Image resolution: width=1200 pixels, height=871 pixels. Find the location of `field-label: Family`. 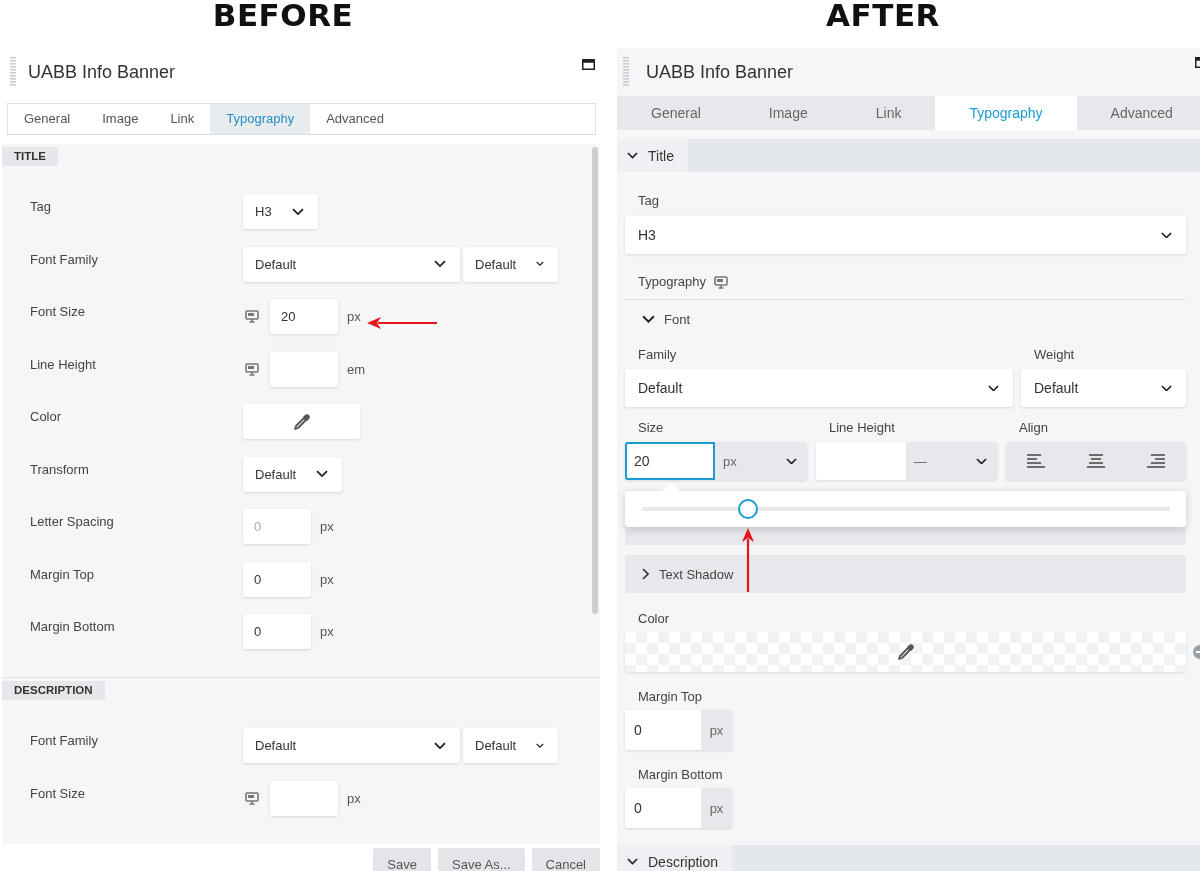

field-label: Family is located at coordinates (657, 355).